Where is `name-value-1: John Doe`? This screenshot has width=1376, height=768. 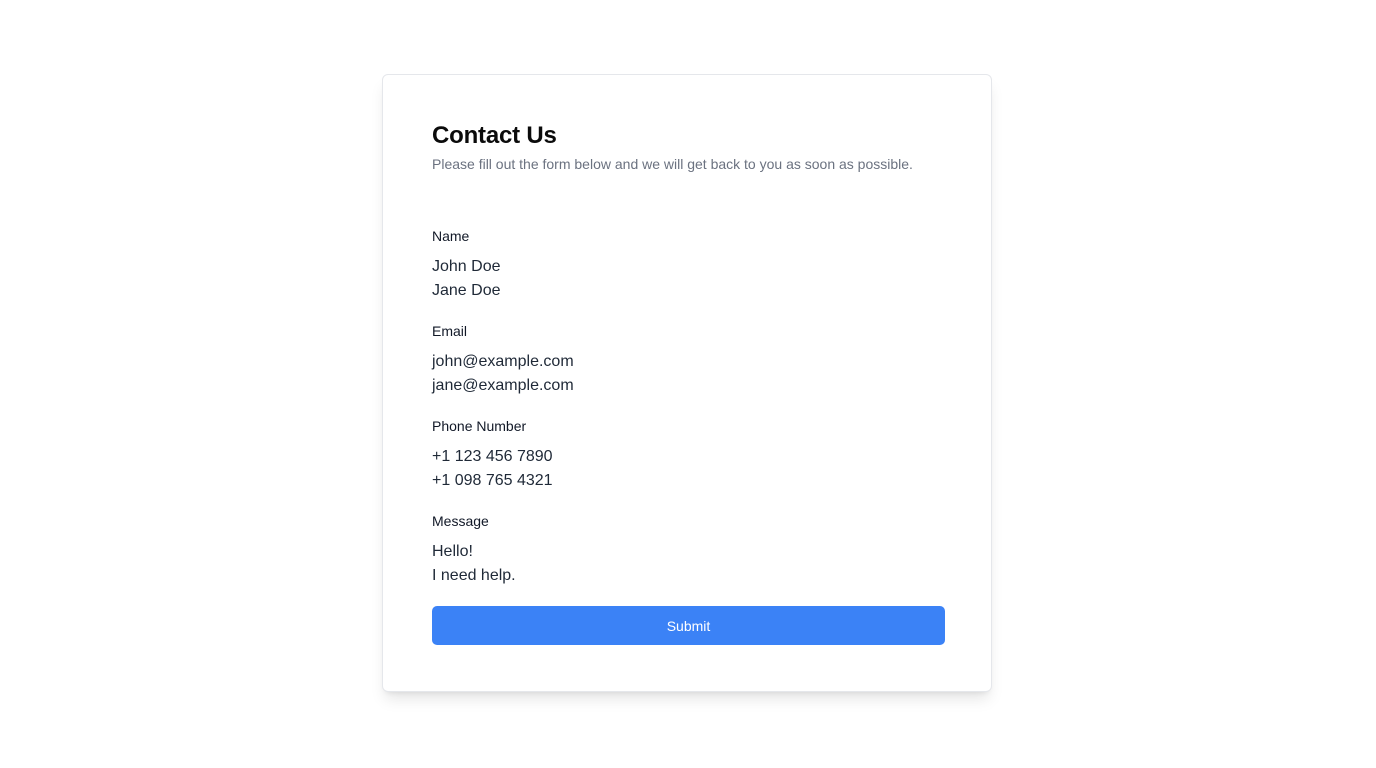 name-value-1: John Doe is located at coordinates (466, 266).